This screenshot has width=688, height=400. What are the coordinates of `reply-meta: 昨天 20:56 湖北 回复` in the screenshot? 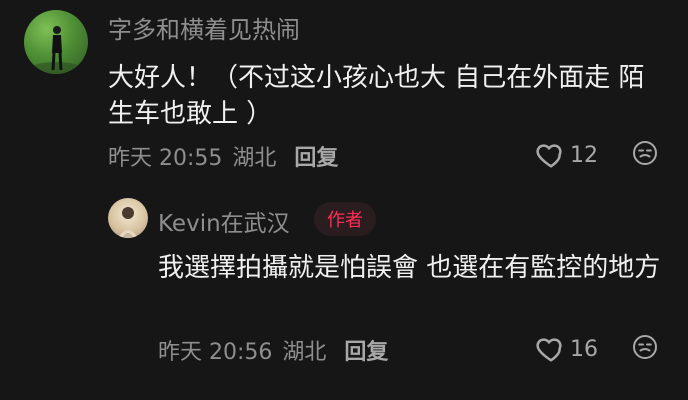 It's located at (273, 350).